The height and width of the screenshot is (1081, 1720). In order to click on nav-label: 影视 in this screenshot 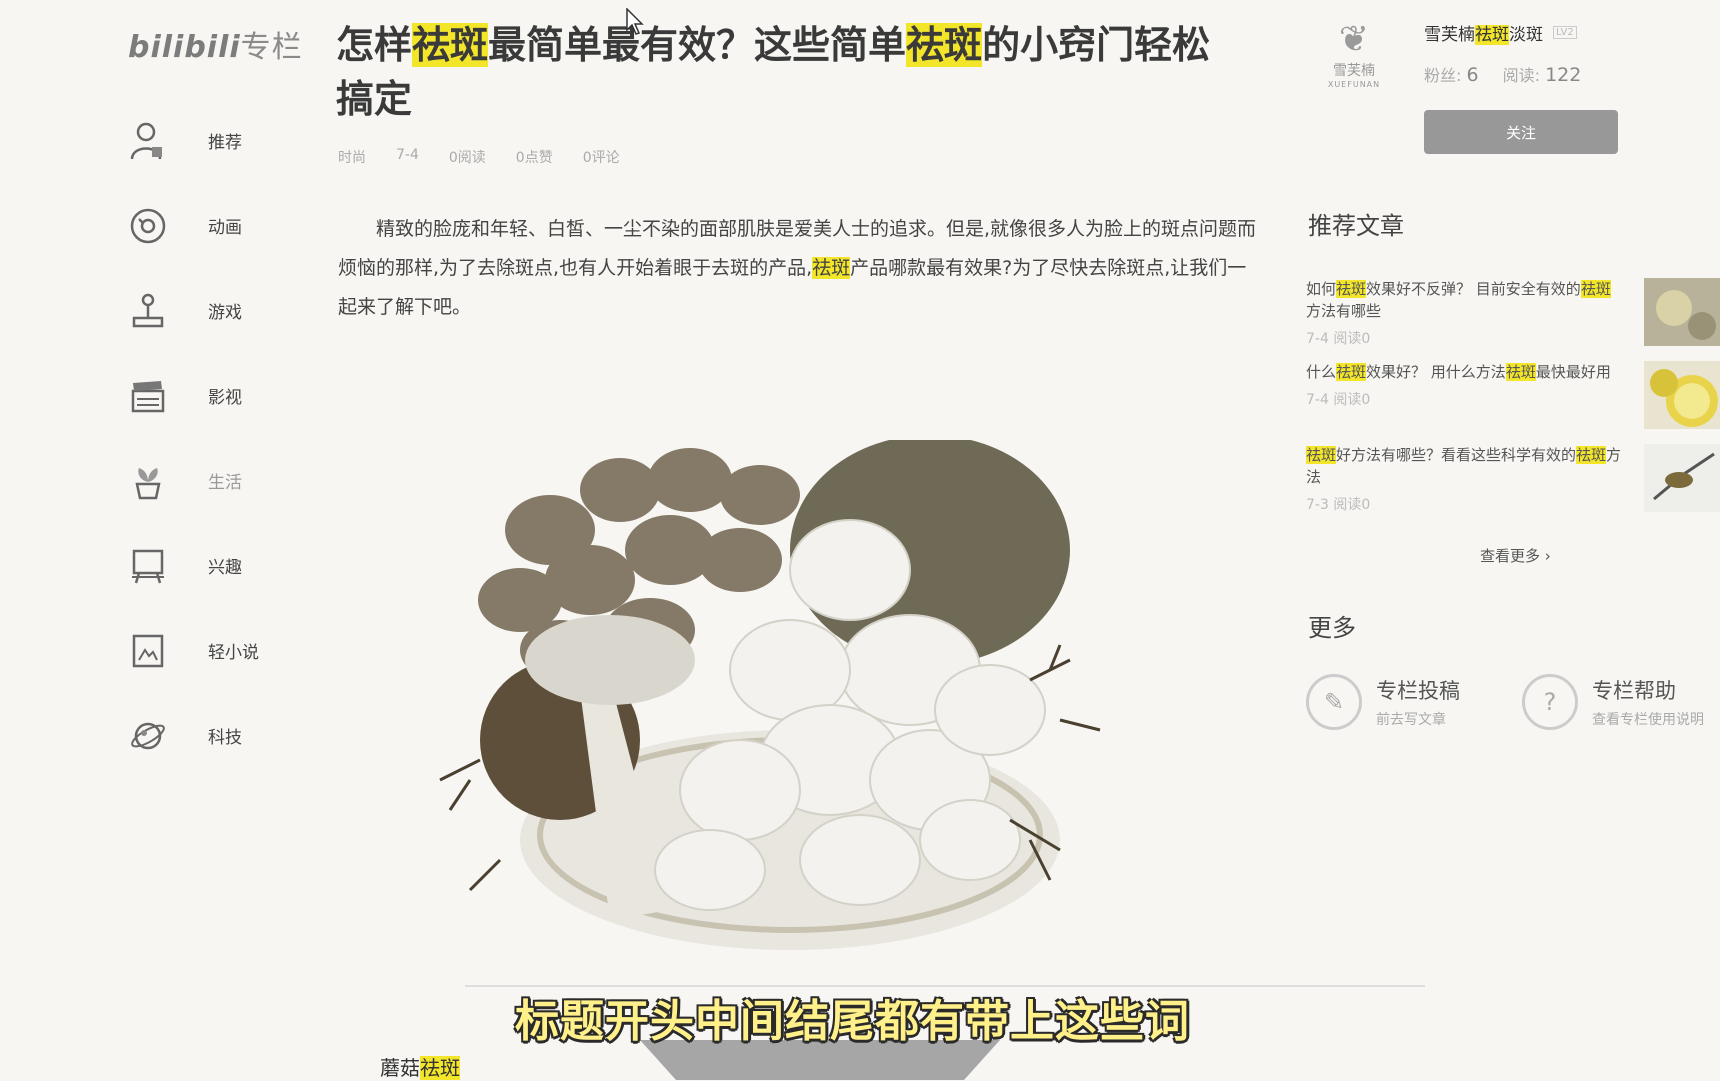, I will do `click(225, 398)`.